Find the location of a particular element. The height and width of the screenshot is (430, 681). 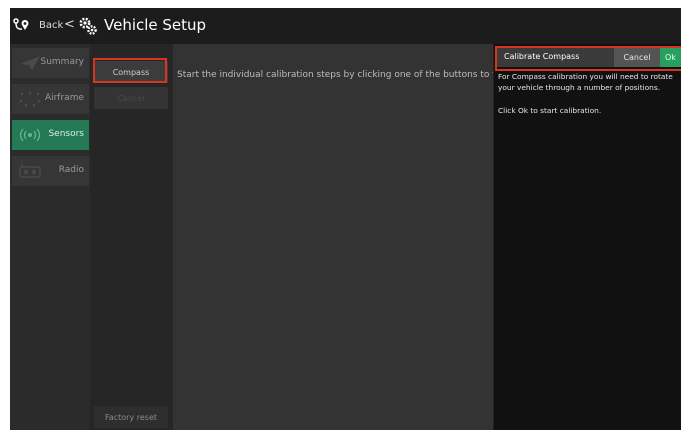

nav-item-radio: Radio is located at coordinates (50, 171).